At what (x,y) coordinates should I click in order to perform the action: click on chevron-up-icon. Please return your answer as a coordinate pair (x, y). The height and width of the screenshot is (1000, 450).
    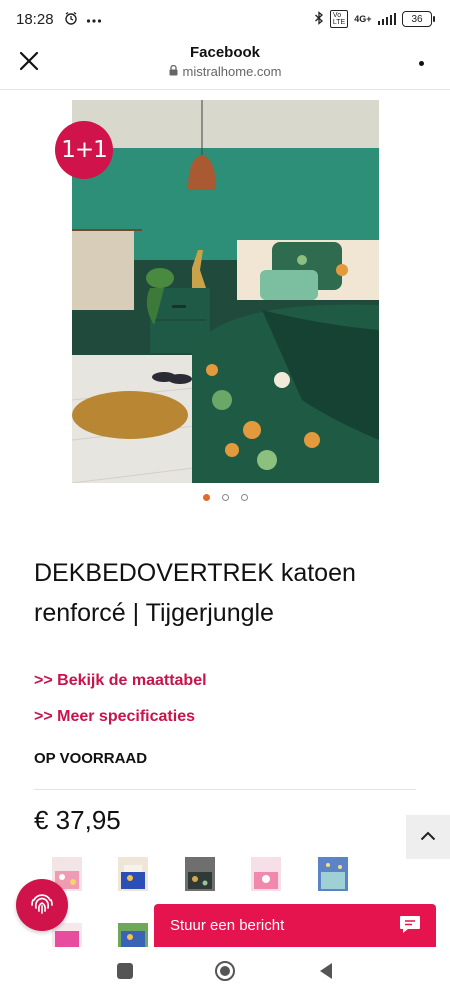
    Looking at the image, I should click on (428, 837).